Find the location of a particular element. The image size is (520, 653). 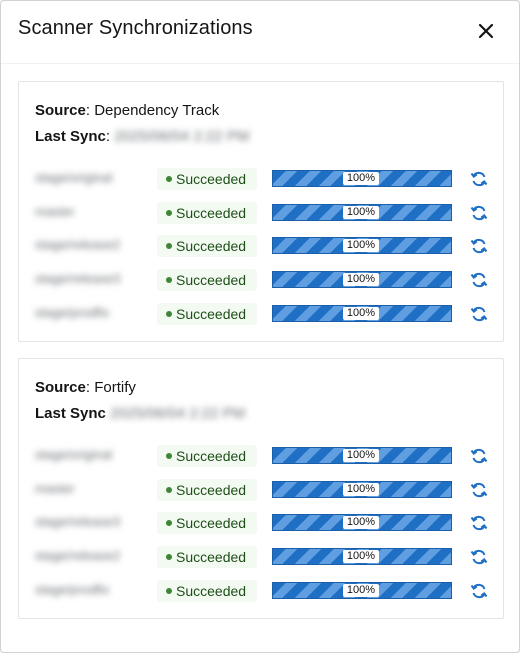

source-line: Source: Dependency Track is located at coordinates (127, 110).